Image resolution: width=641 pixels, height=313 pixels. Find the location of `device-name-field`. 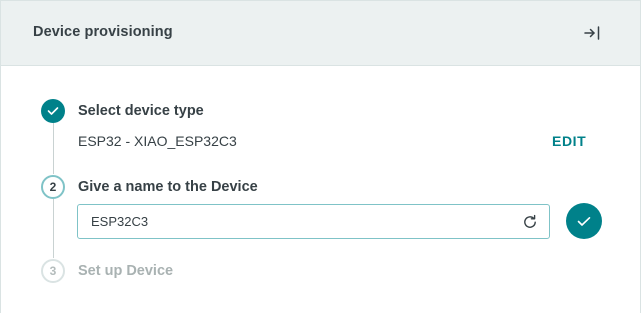

device-name-field is located at coordinates (313, 221).